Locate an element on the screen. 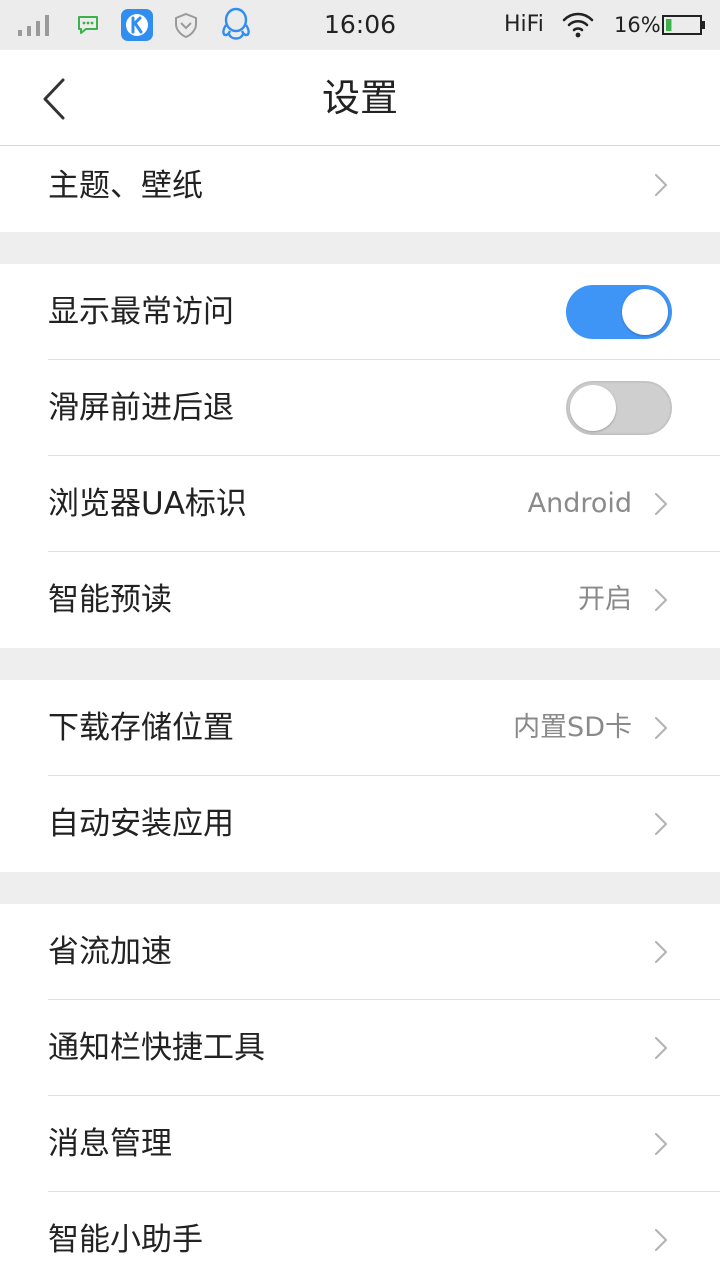  settings-row-swipe-navigation: 滑屏前进后退 is located at coordinates (360, 408).